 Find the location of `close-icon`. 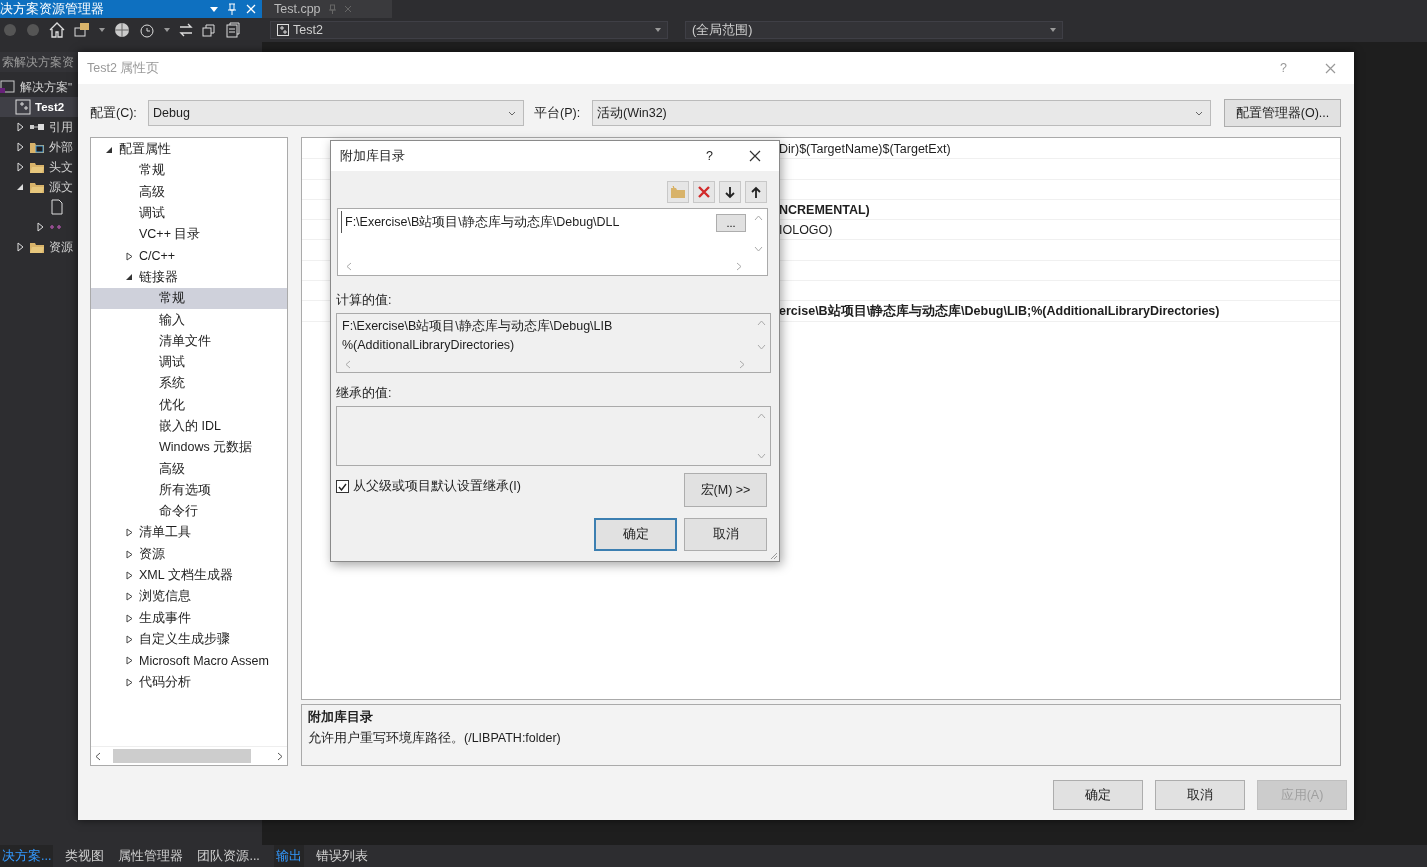

close-icon is located at coordinates (755, 156).